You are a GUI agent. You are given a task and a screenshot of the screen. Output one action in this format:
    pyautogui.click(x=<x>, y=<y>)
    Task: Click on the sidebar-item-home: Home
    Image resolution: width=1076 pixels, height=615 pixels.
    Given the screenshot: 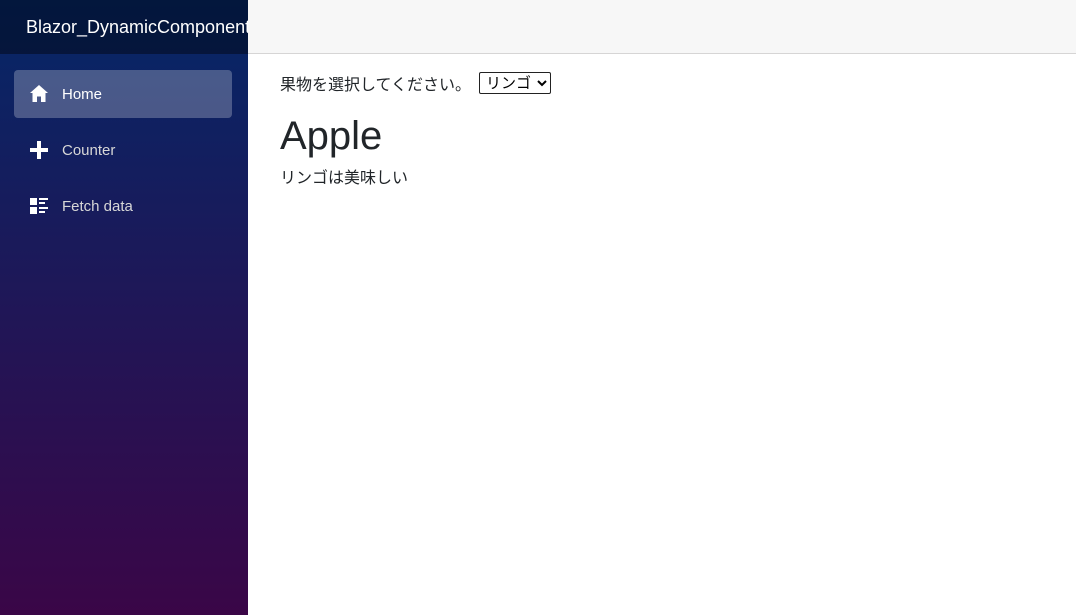 What is the action you would take?
    pyautogui.click(x=123, y=94)
    